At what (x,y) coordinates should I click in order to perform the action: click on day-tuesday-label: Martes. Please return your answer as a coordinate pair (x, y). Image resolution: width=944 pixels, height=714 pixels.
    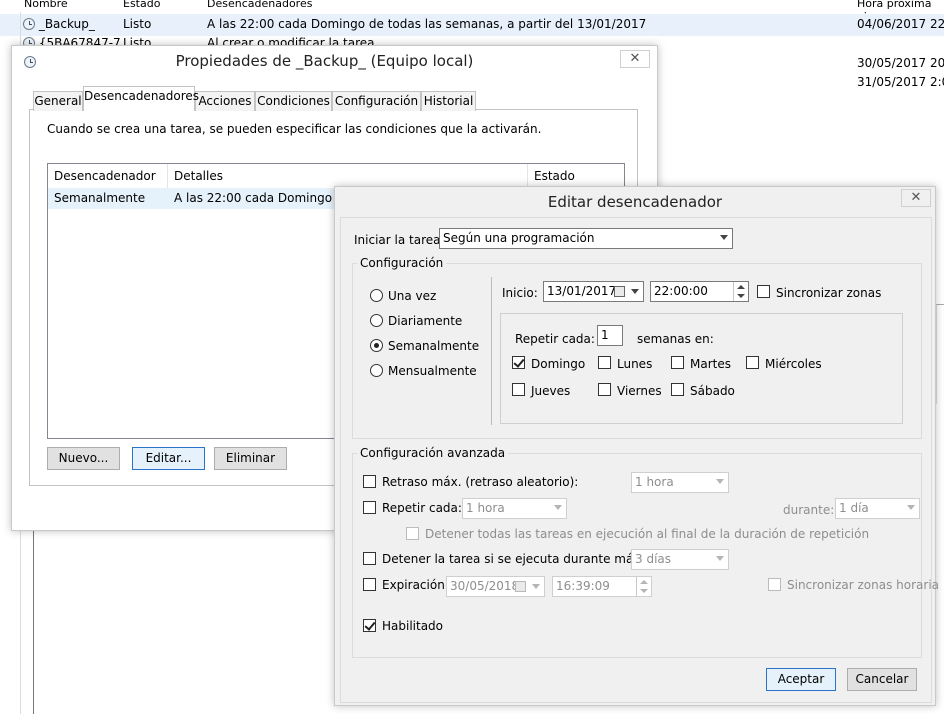
    Looking at the image, I should click on (710, 364).